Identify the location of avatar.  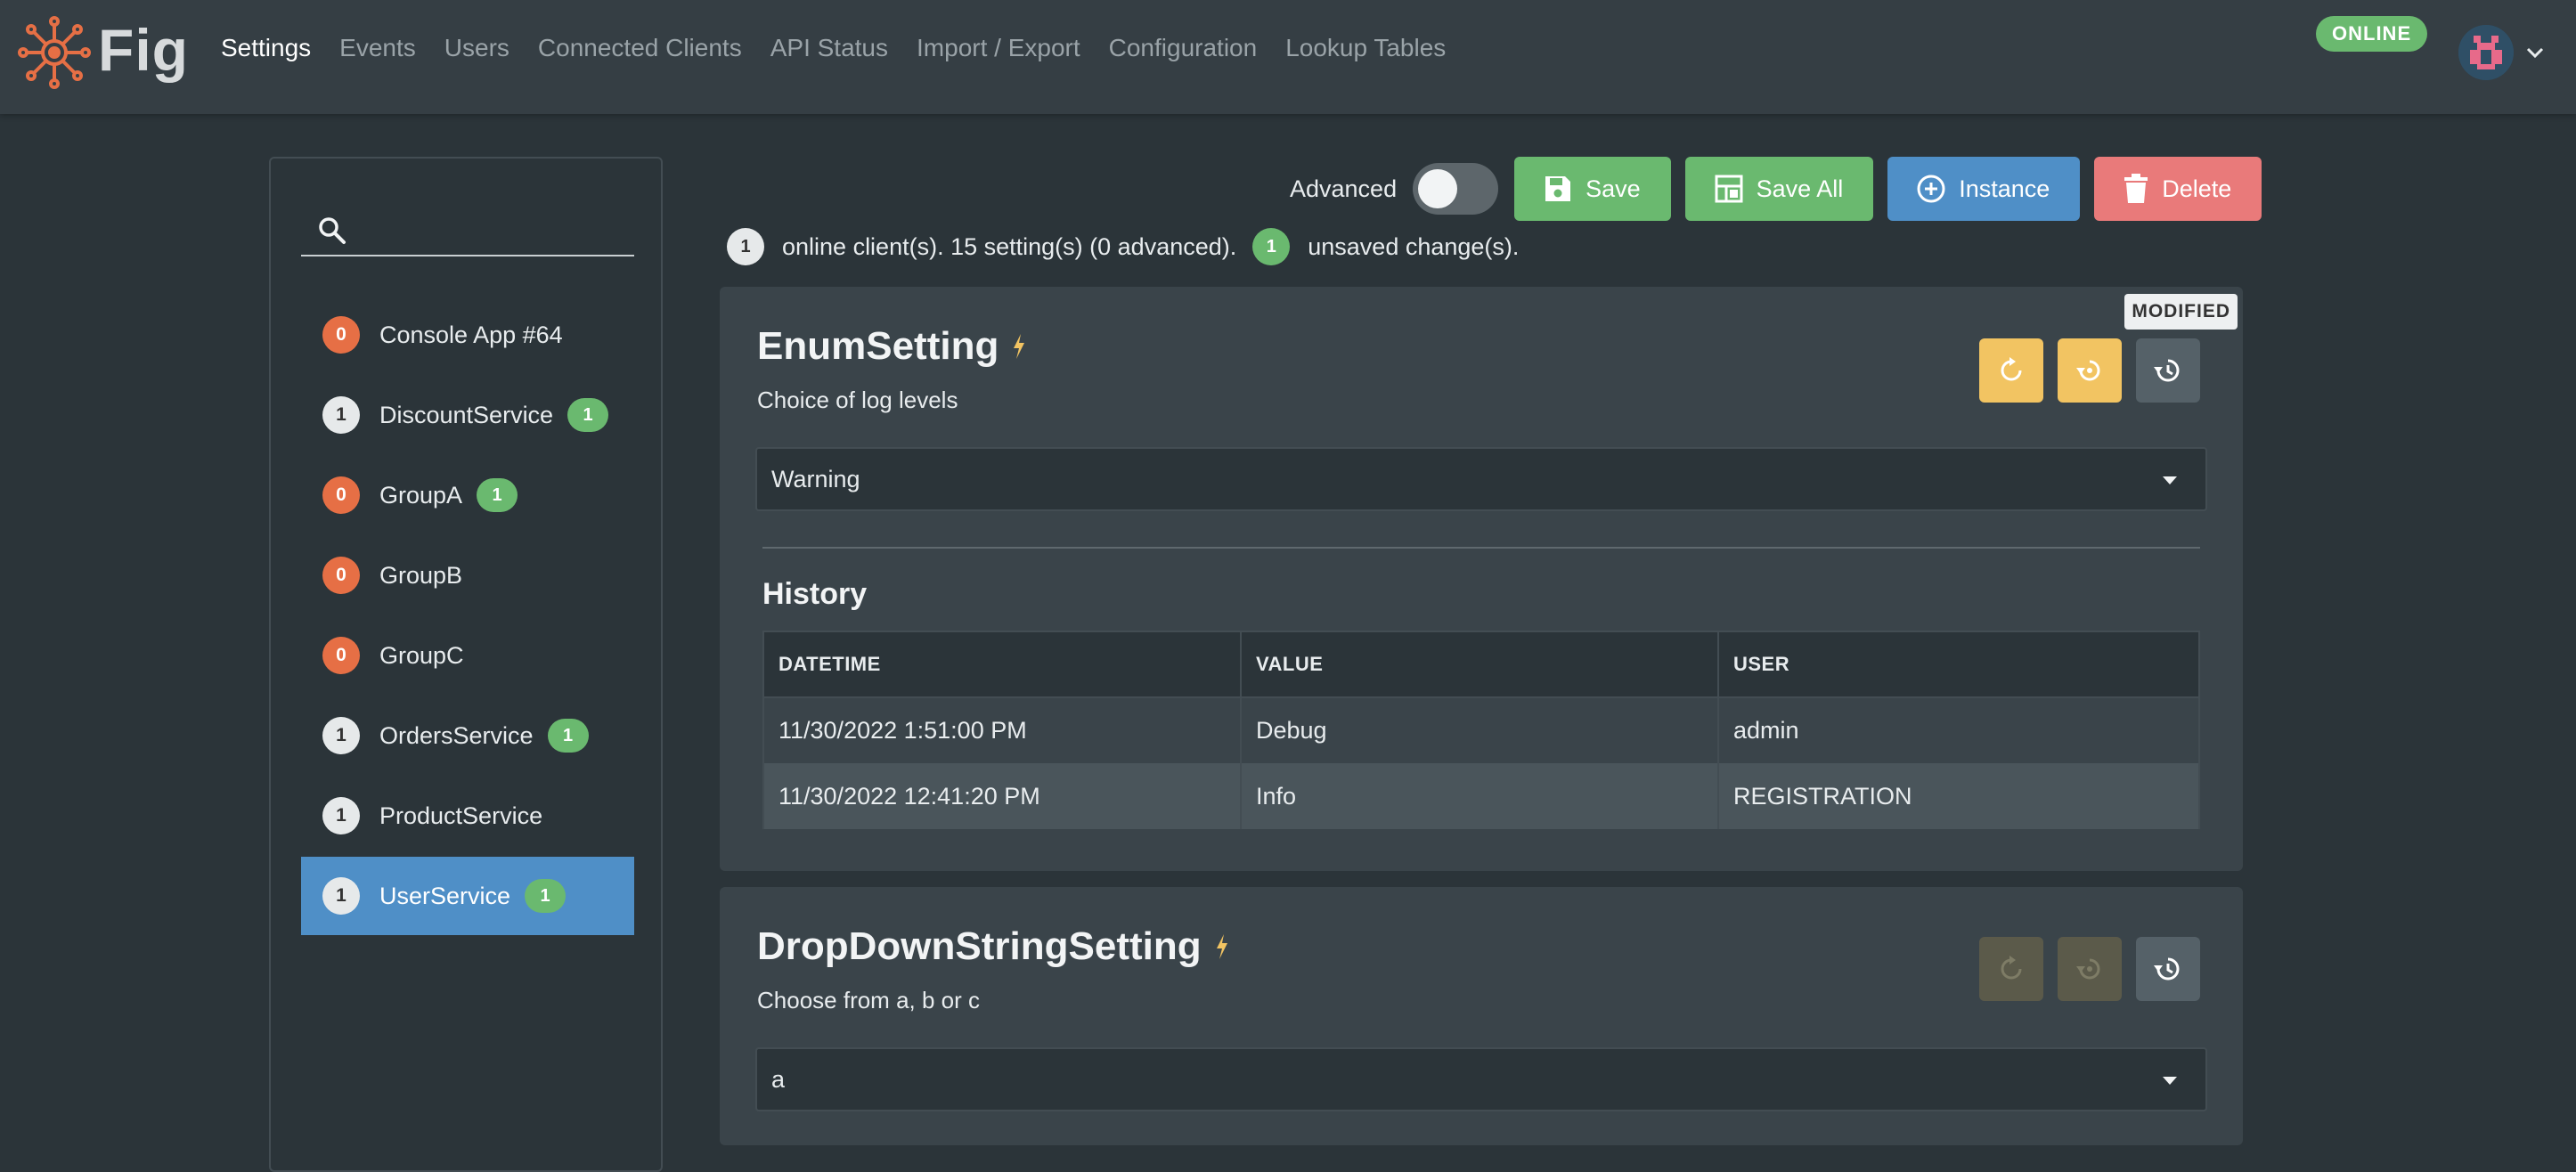
(2486, 52).